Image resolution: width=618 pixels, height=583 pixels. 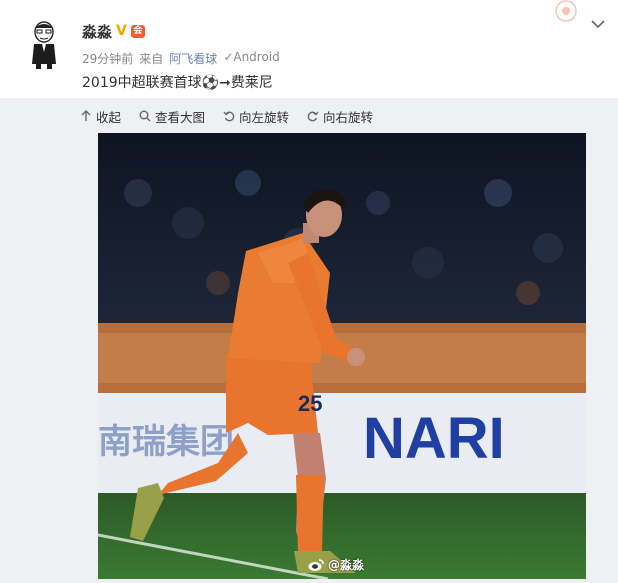 I want to click on post-text: 2019中超联赛首球⚽➞费莱尼, so click(x=177, y=83).